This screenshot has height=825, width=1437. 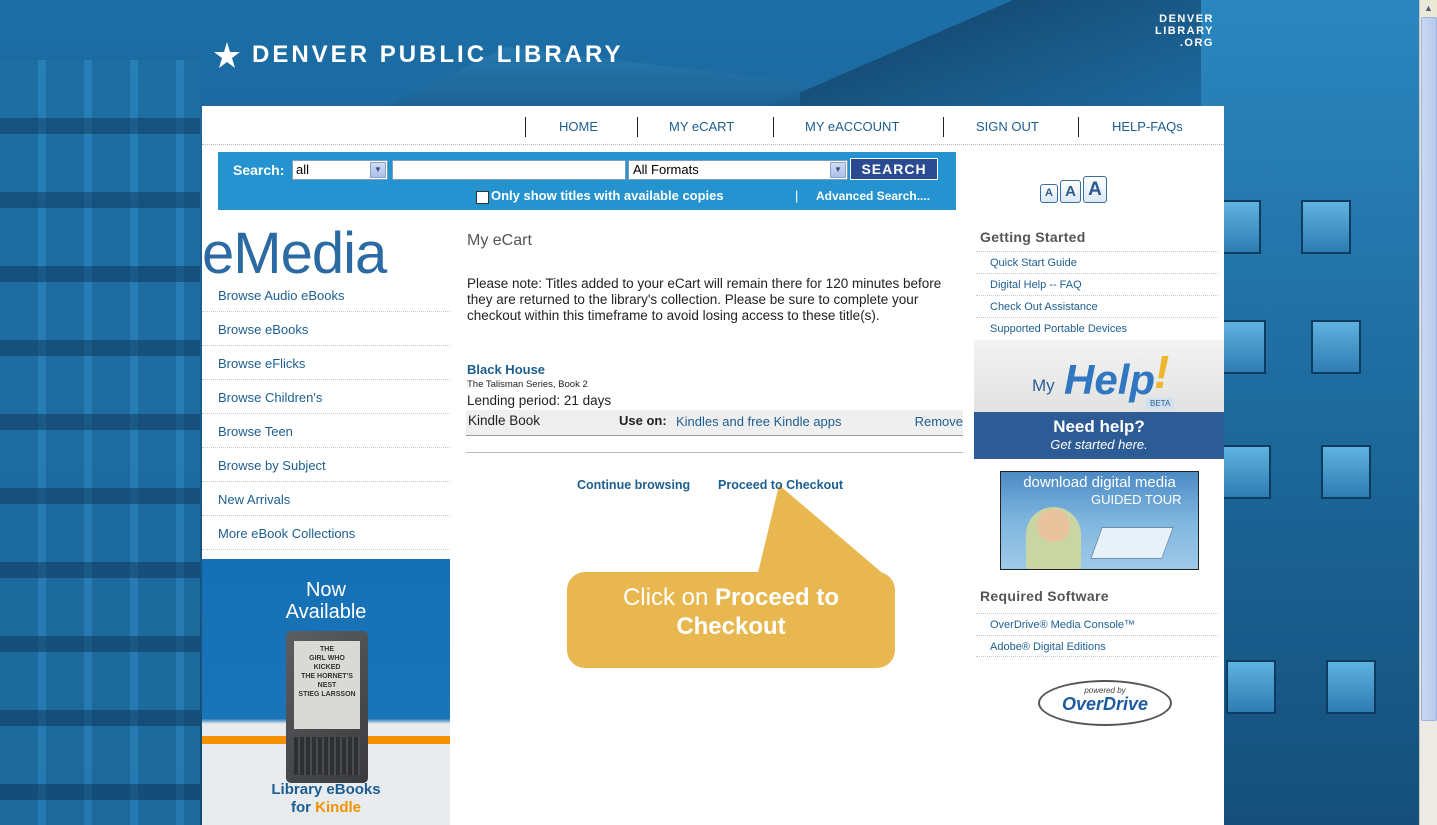 I want to click on nav-browse-eflicks: Browse eFlicks, so click(x=326, y=363).